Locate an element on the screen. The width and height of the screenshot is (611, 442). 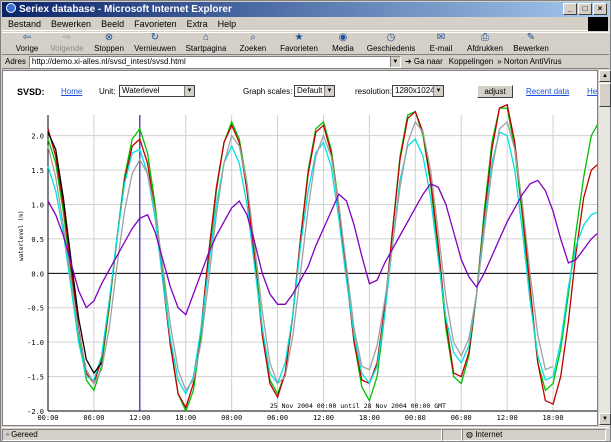
favorites-icon: ★ is located at coordinates (299, 37).